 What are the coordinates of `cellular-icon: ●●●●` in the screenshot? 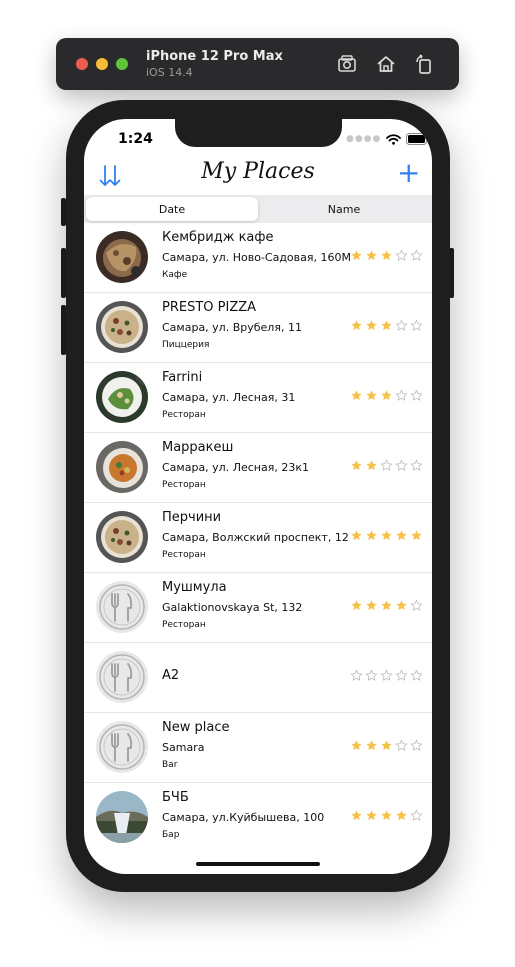 It's located at (364, 139).